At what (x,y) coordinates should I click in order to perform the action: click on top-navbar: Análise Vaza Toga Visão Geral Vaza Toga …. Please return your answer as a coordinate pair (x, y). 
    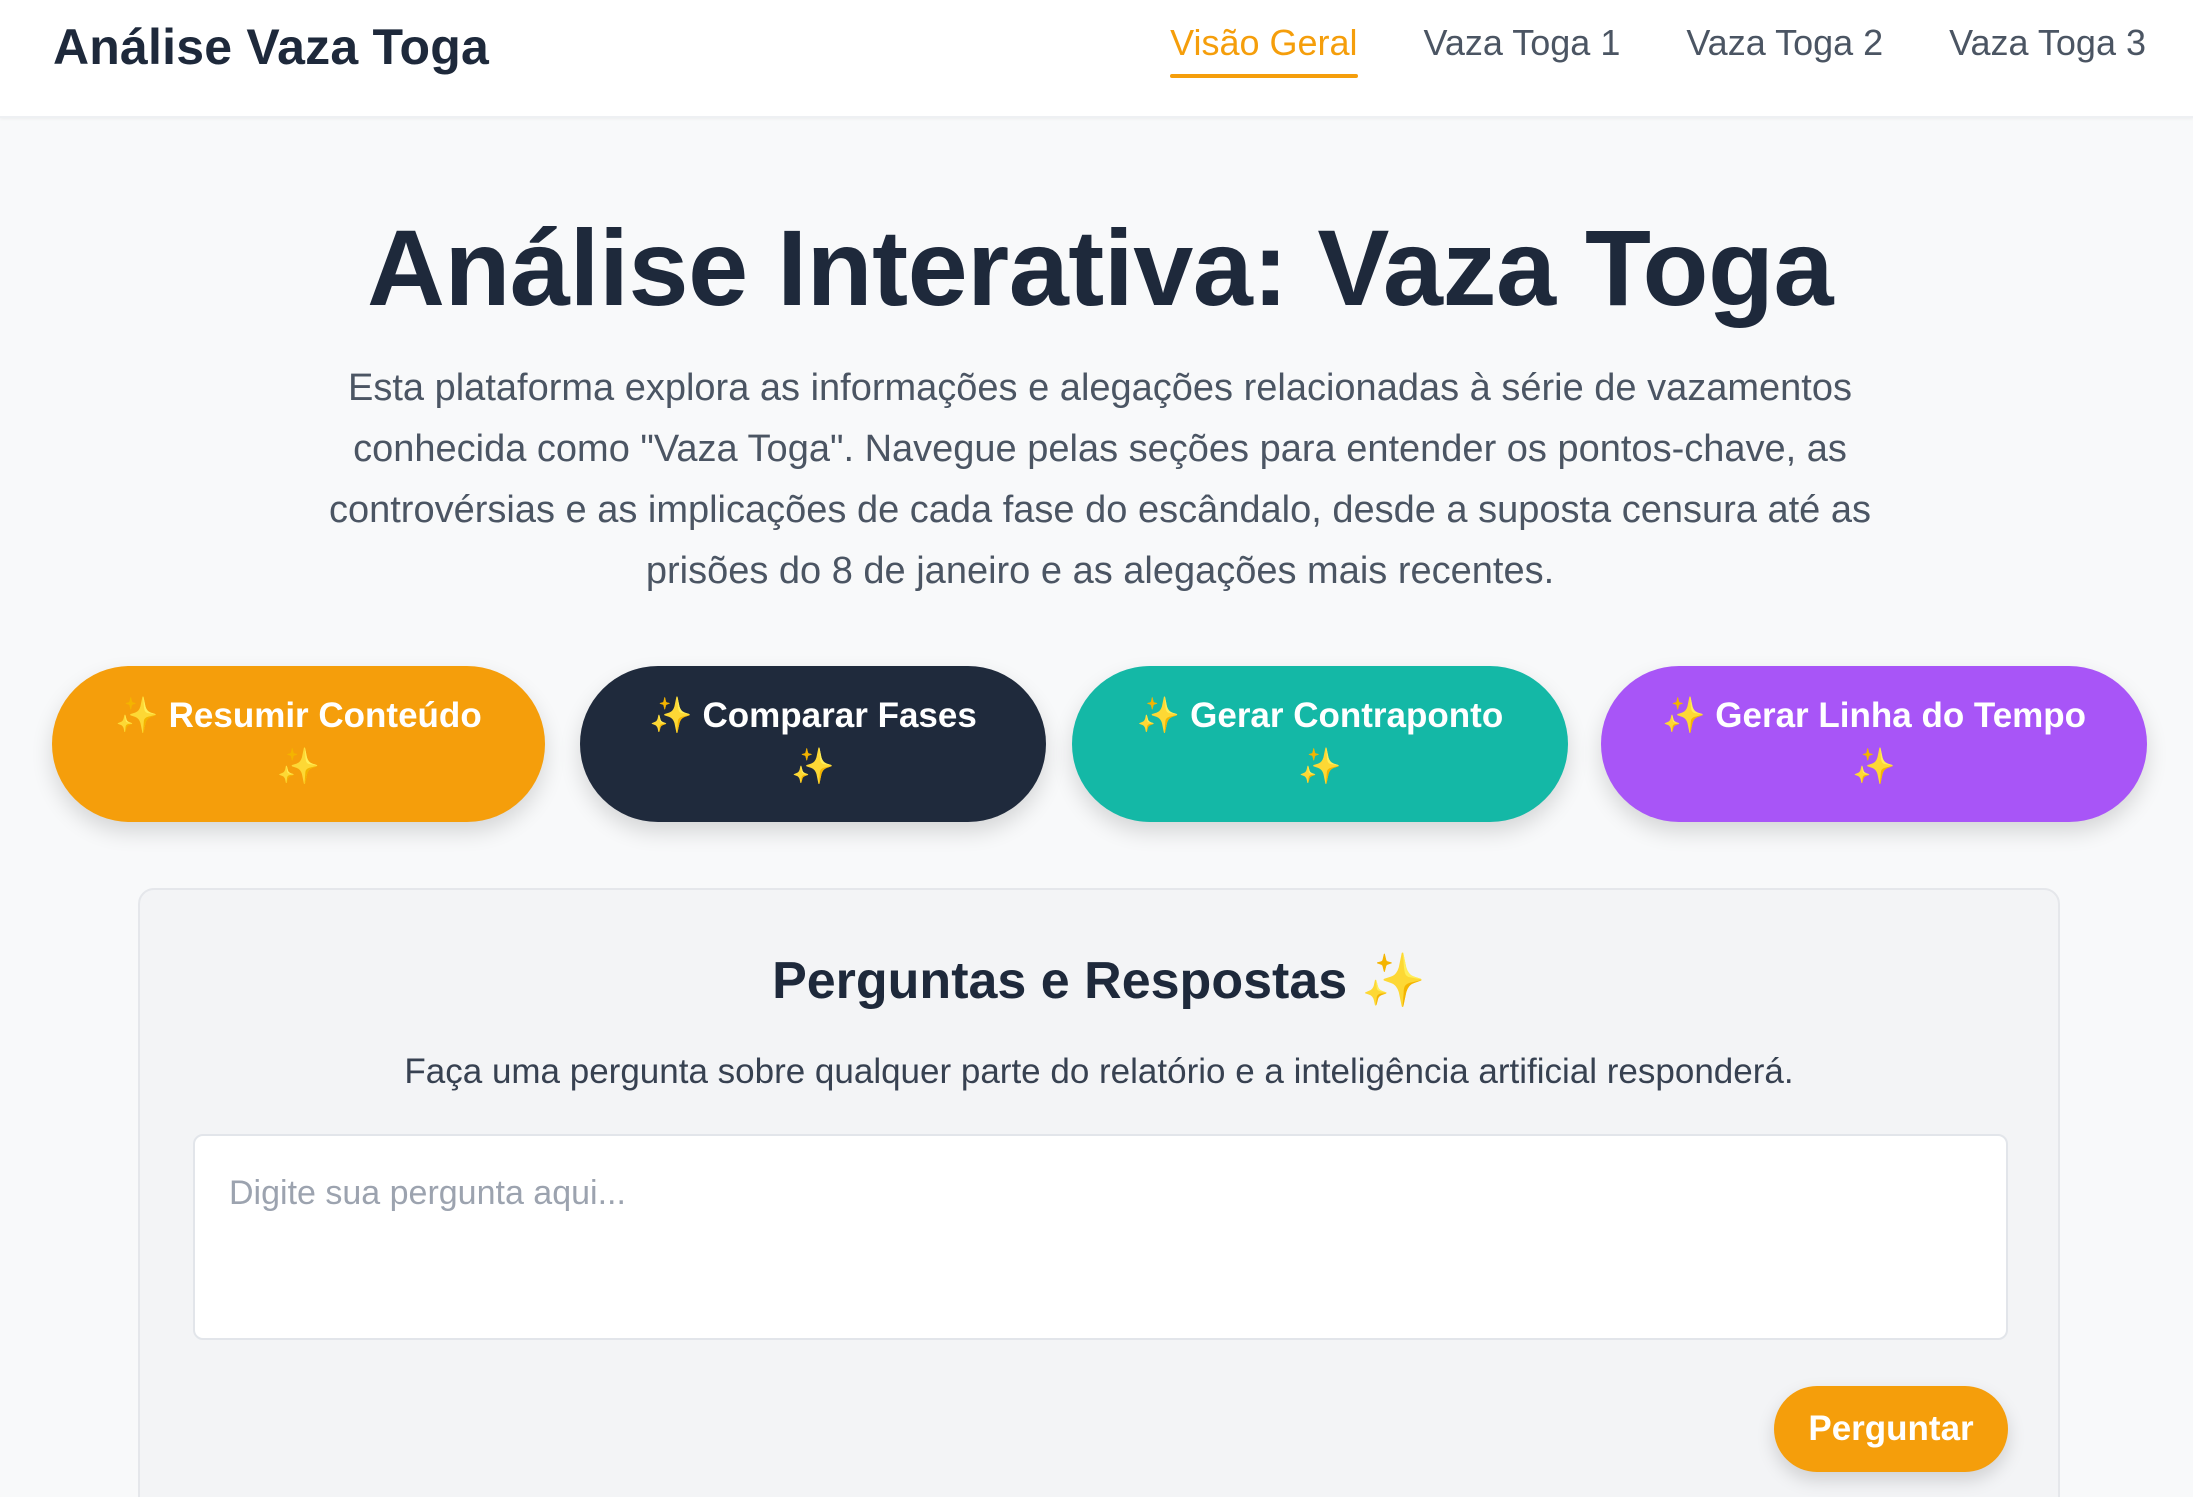
    Looking at the image, I should click on (1096, 59).